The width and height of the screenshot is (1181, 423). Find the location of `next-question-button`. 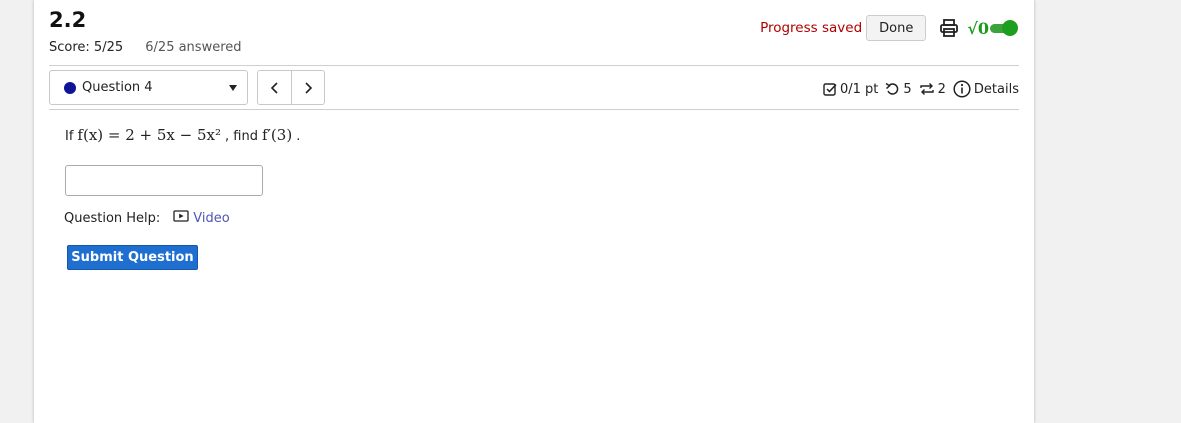

next-question-button is located at coordinates (307, 87).